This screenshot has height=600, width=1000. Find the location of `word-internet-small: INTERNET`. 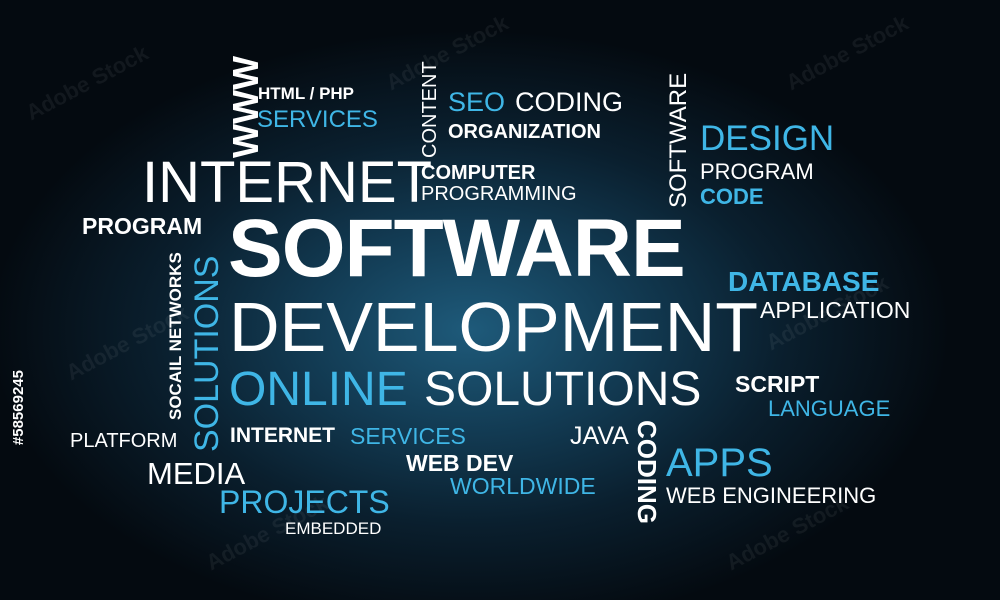

word-internet-small: INTERNET is located at coordinates (282, 435).